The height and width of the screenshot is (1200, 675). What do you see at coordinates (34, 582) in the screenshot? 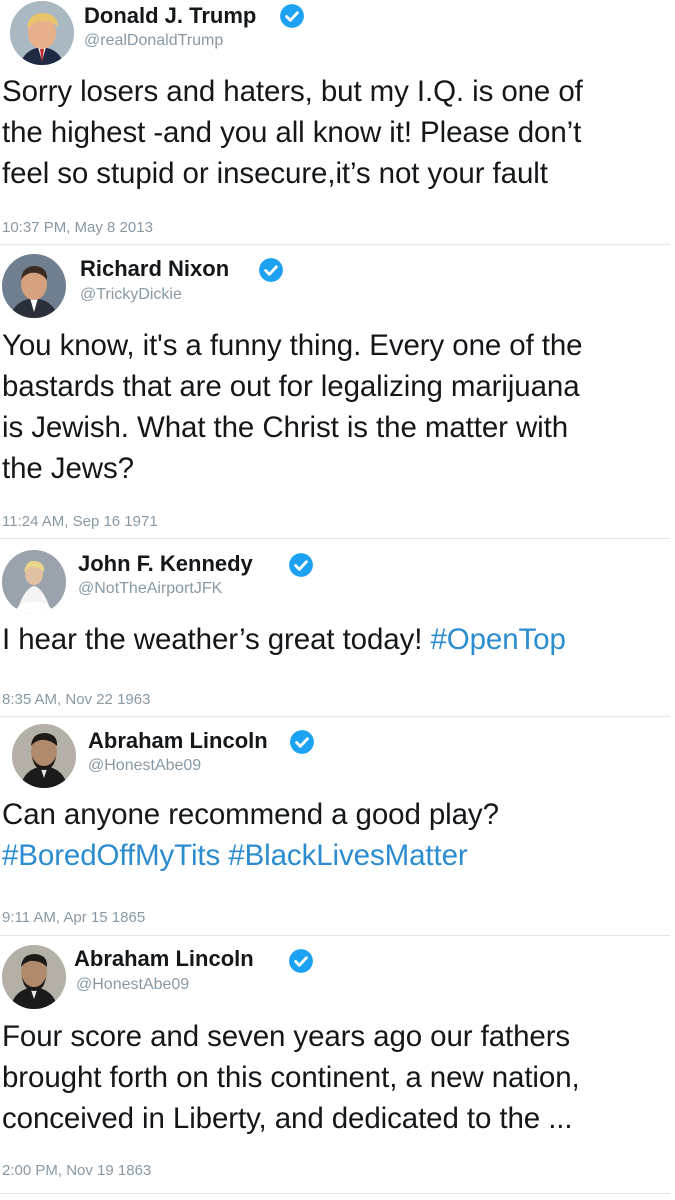
I see `avatar-kennedy` at bounding box center [34, 582].